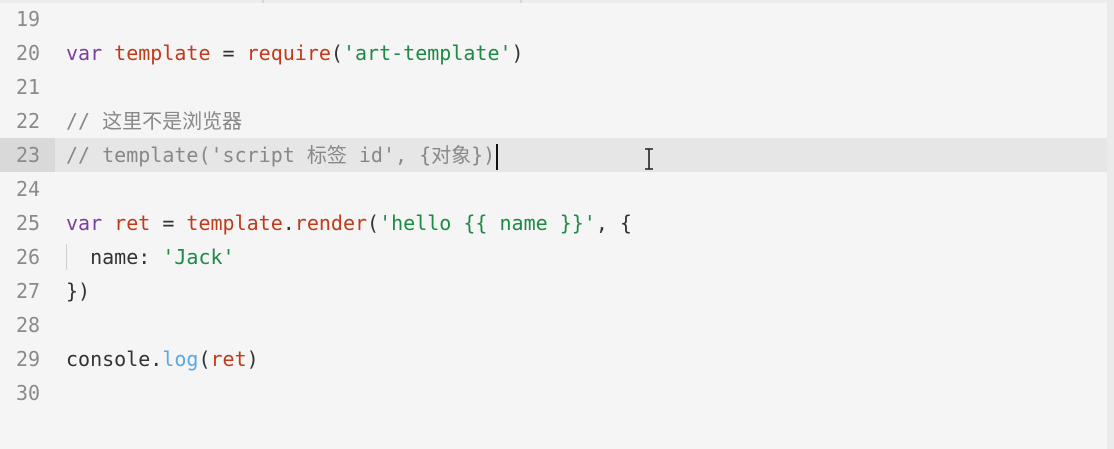  I want to click on line-number-gutter: 19, so click(27, 19).